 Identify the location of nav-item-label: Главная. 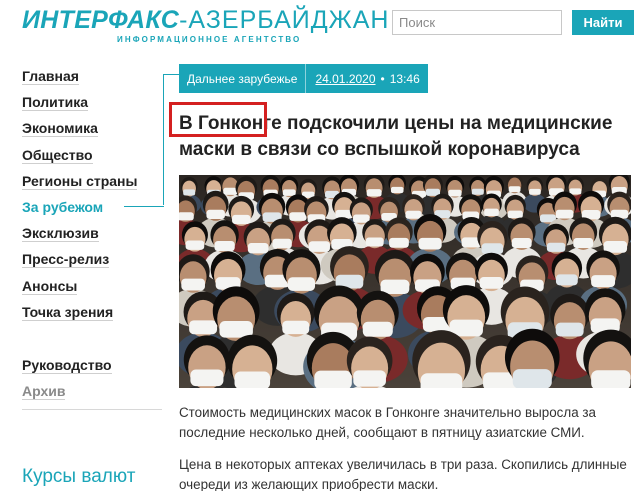
(50, 76).